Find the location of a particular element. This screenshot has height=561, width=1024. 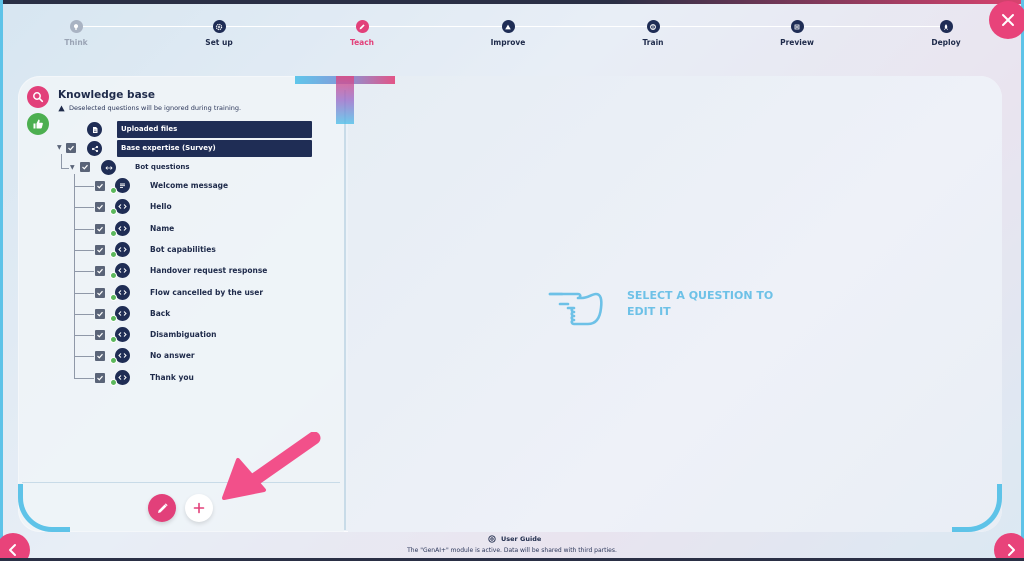

next-step-button is located at coordinates (1009, 547).